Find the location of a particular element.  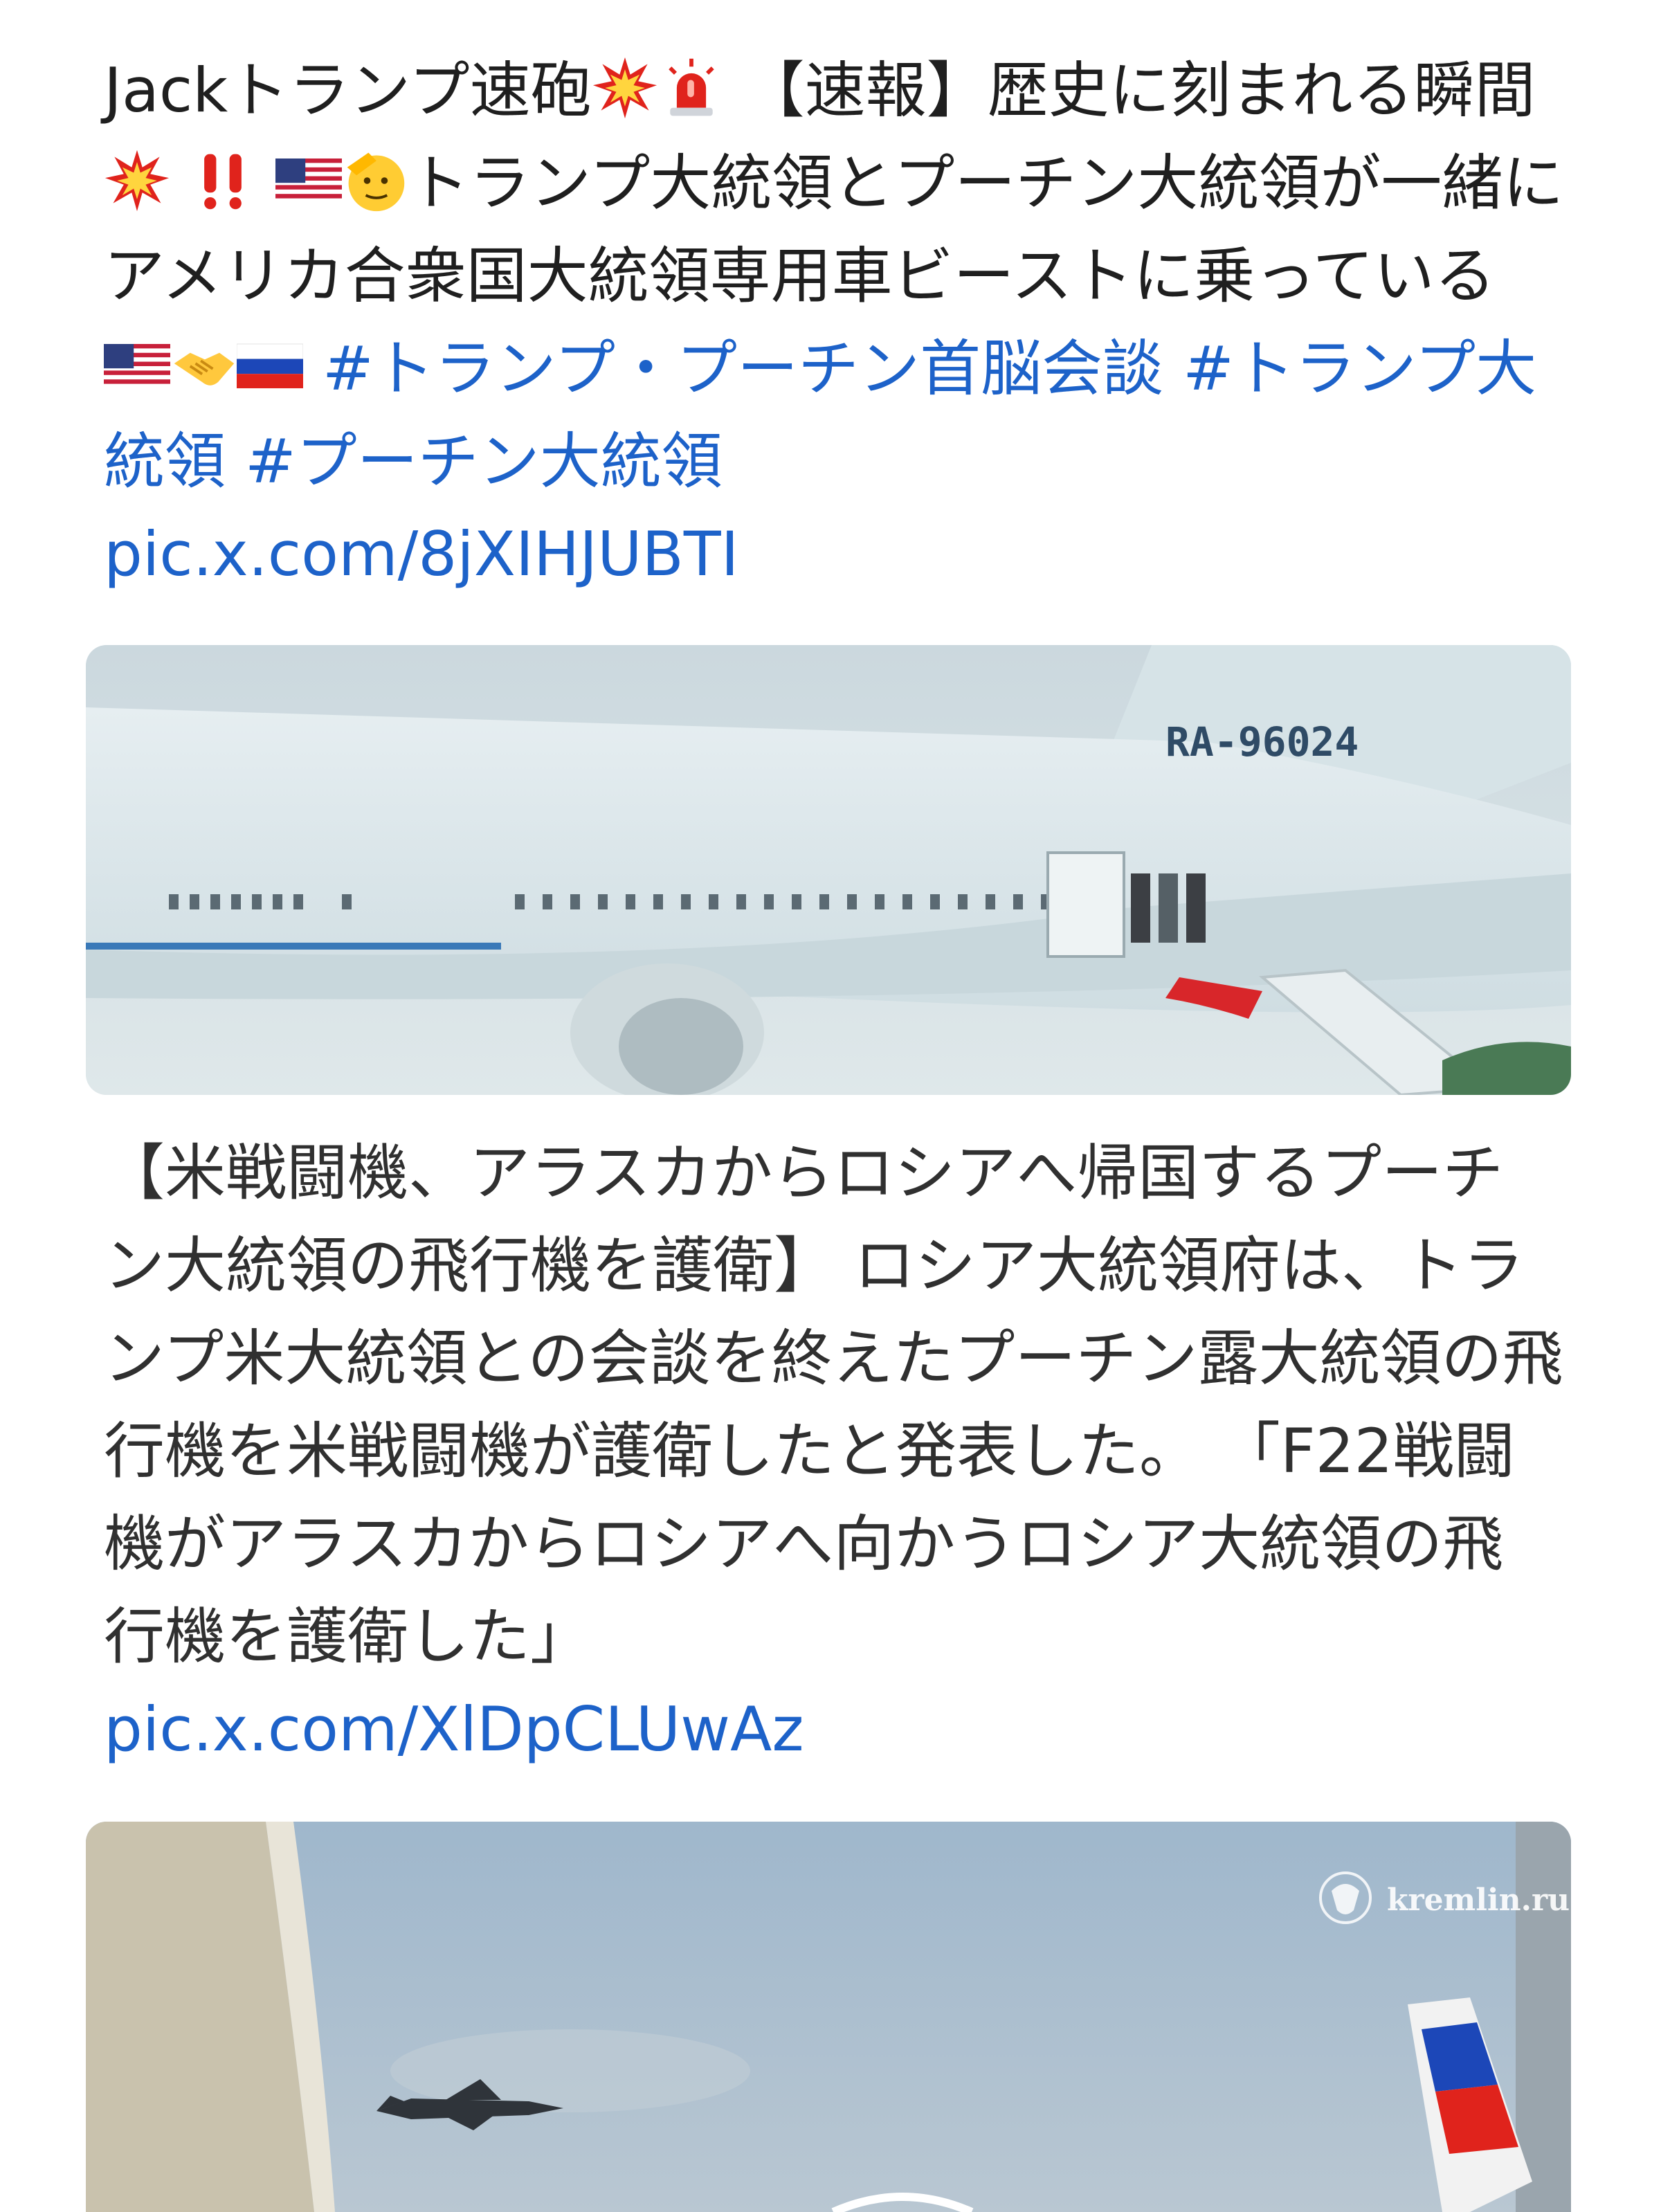

watermark: kremlin.ru is located at coordinates (1478, 1900).